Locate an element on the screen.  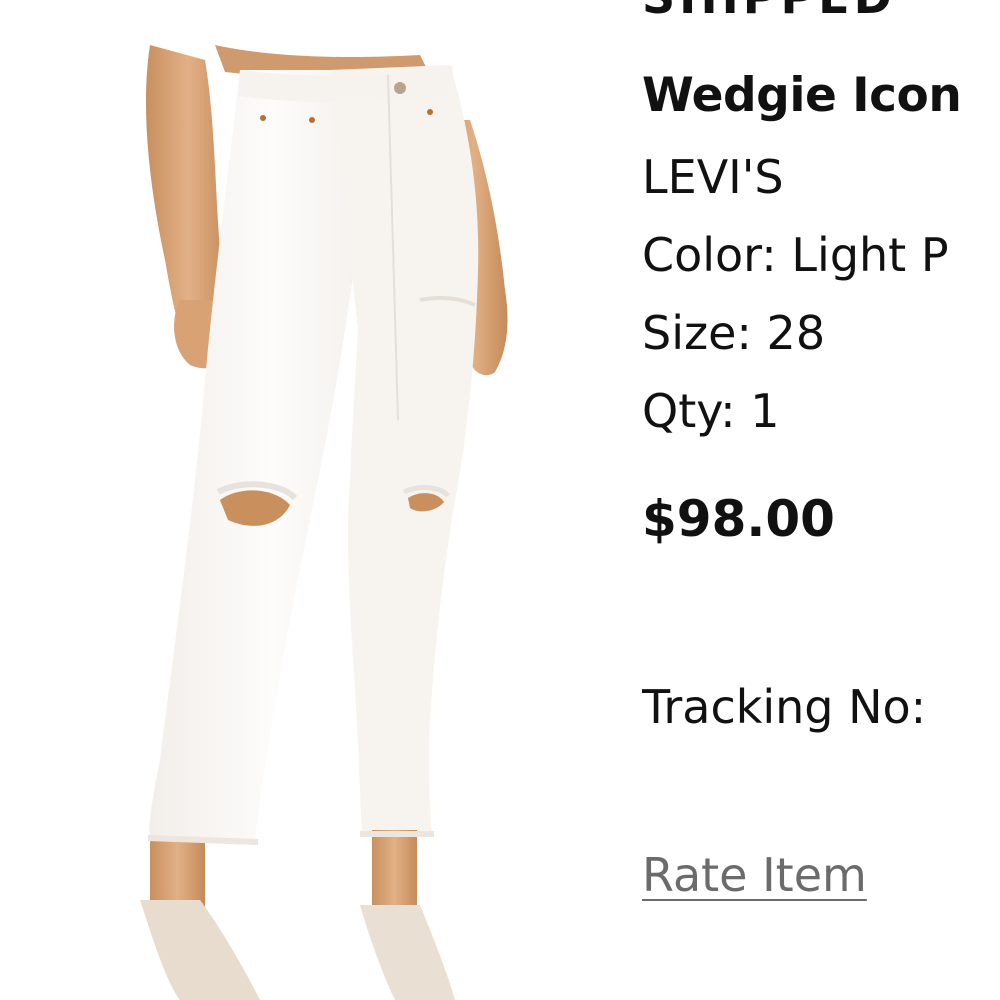
rate-item-link: Rate Item is located at coordinates (754, 875).